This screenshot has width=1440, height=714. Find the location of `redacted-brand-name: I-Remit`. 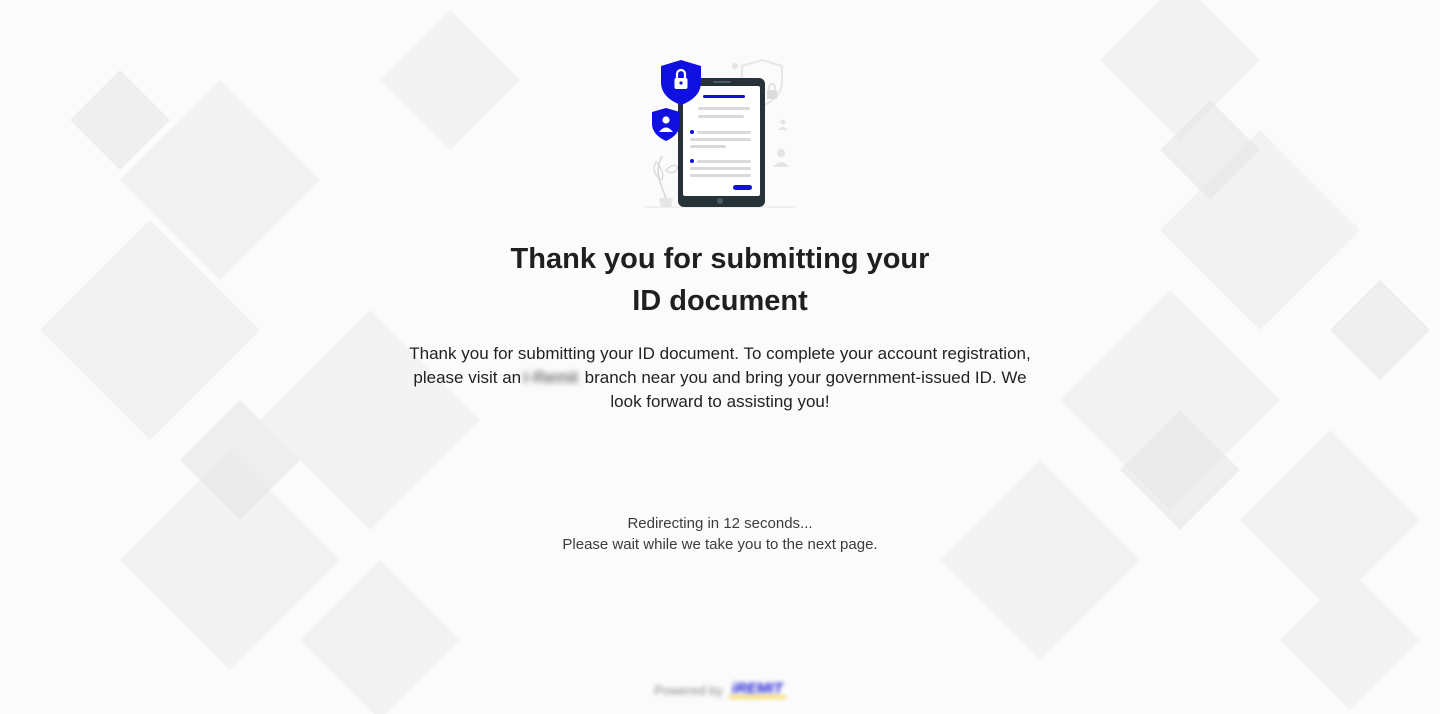

redacted-brand-name: I-Remit is located at coordinates (550, 377).